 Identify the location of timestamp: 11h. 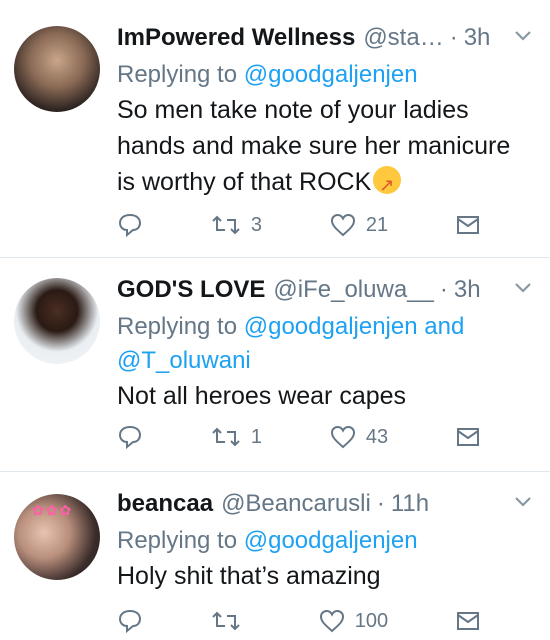
(410, 504).